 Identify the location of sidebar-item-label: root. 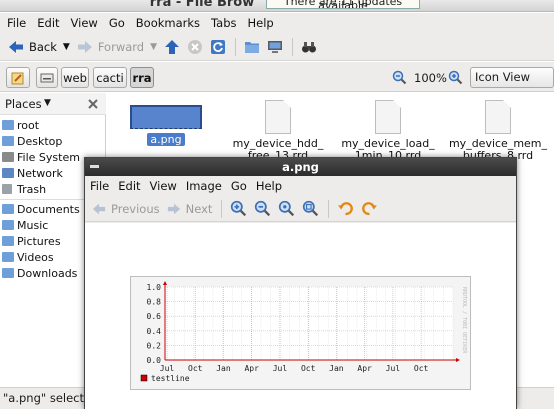
(28, 125).